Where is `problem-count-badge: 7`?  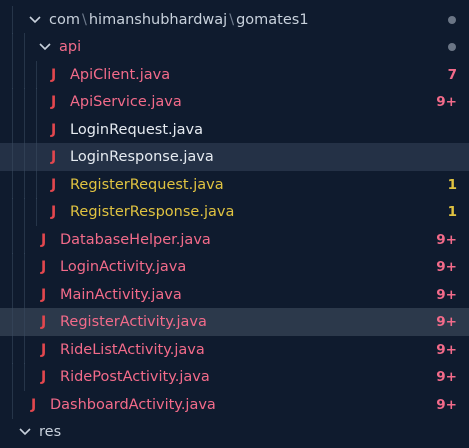
problem-count-badge: 7 is located at coordinates (452, 75).